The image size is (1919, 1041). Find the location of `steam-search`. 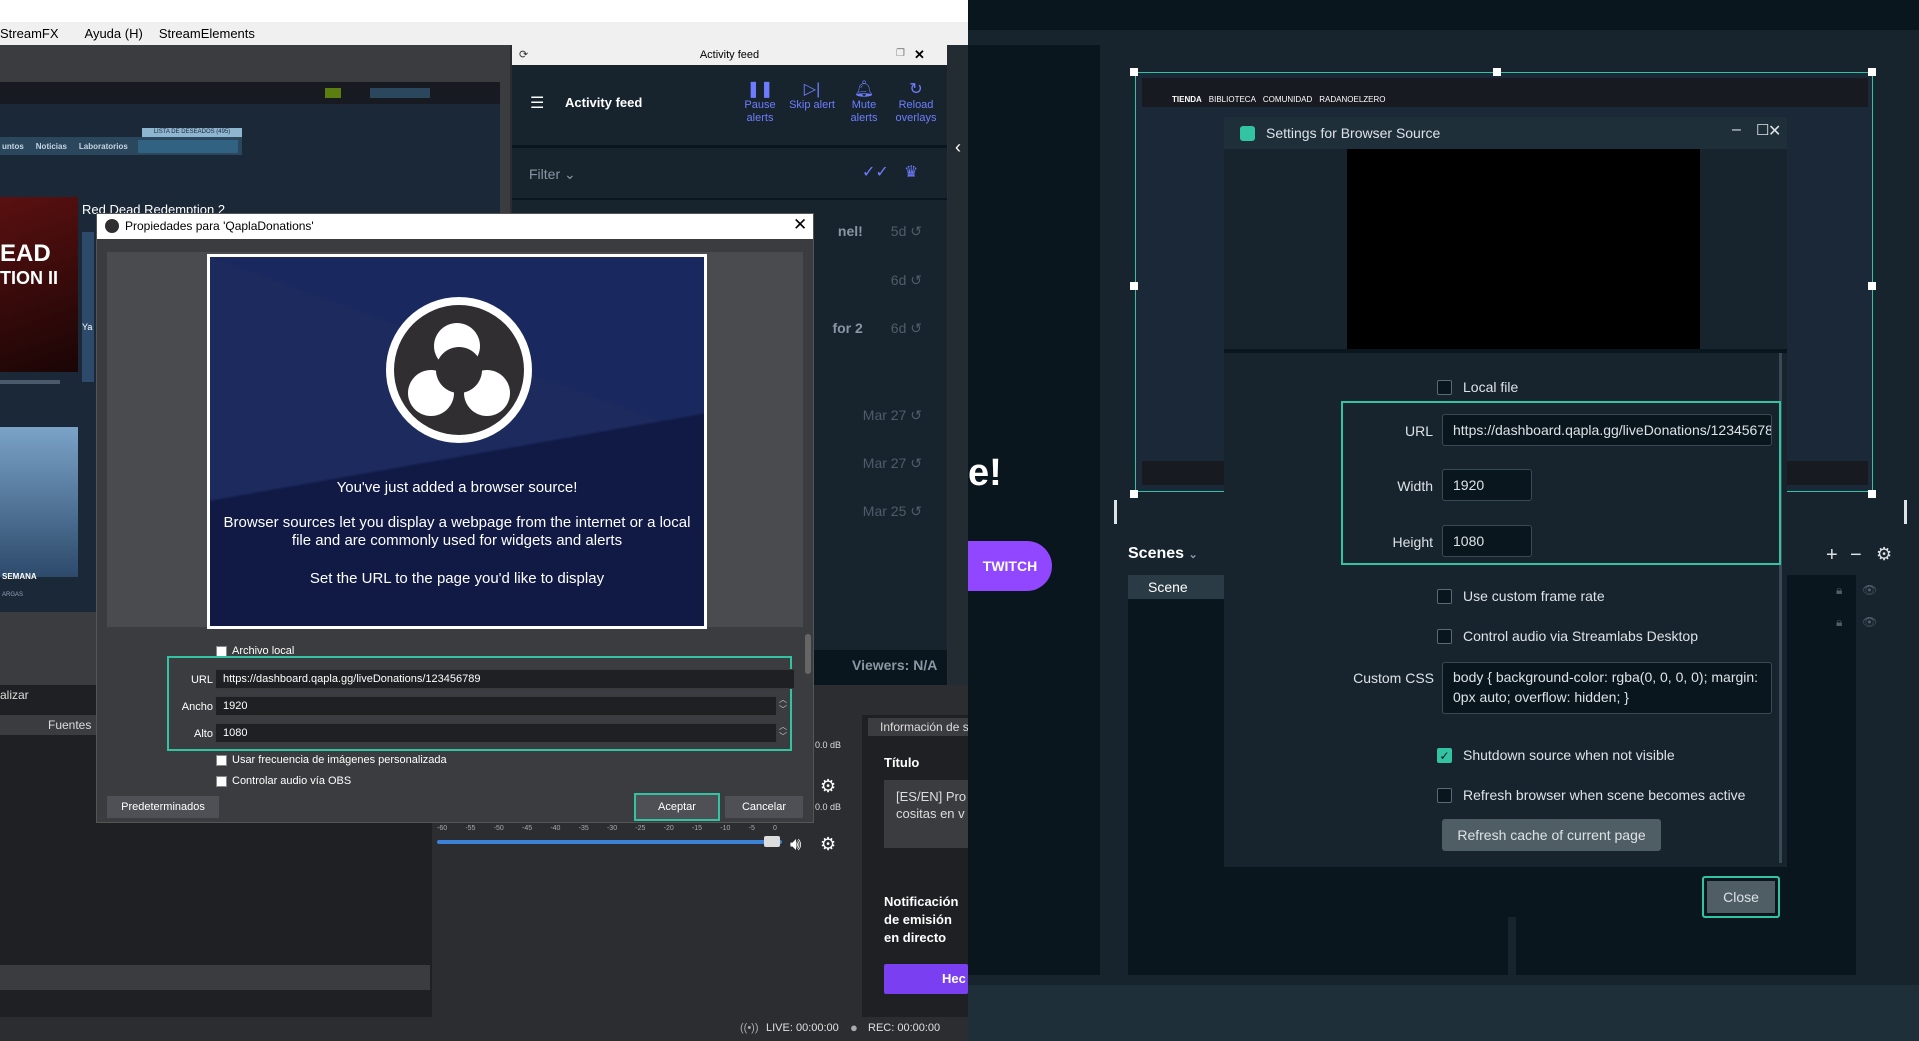

steam-search is located at coordinates (188, 146).